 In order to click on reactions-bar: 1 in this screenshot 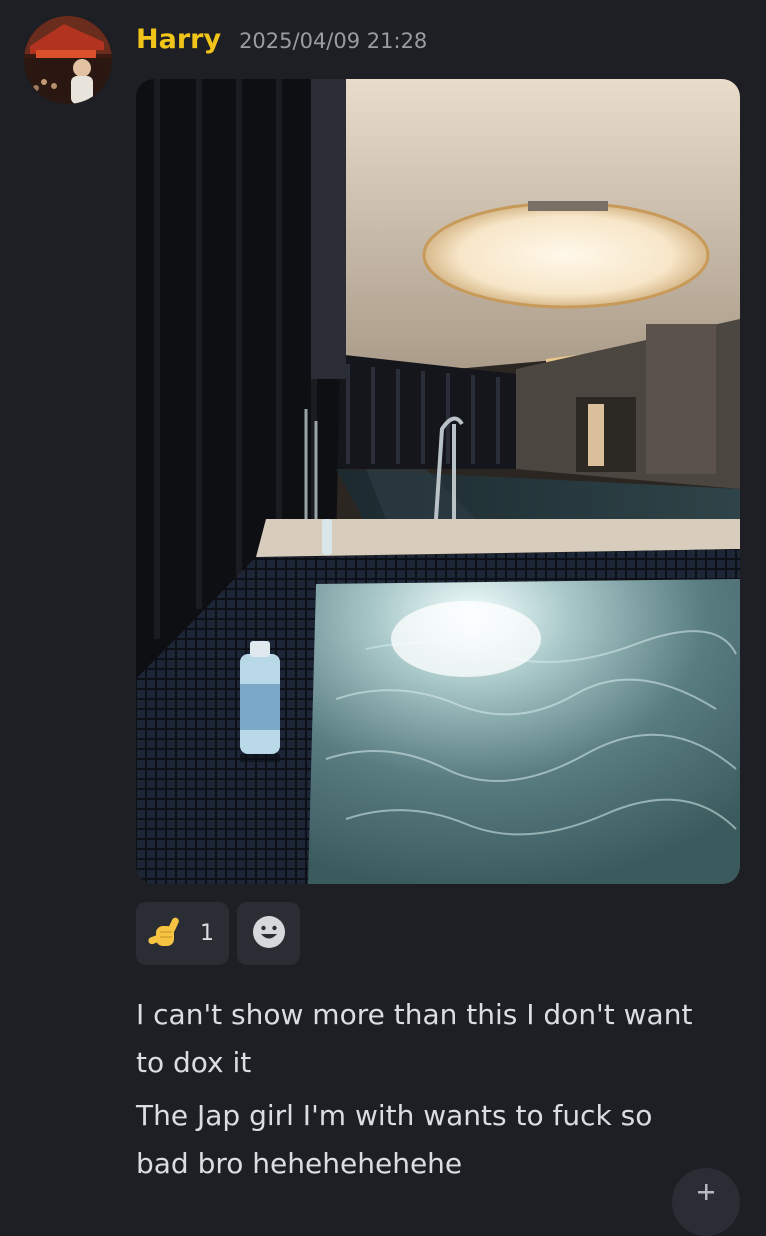, I will do `click(218, 933)`.